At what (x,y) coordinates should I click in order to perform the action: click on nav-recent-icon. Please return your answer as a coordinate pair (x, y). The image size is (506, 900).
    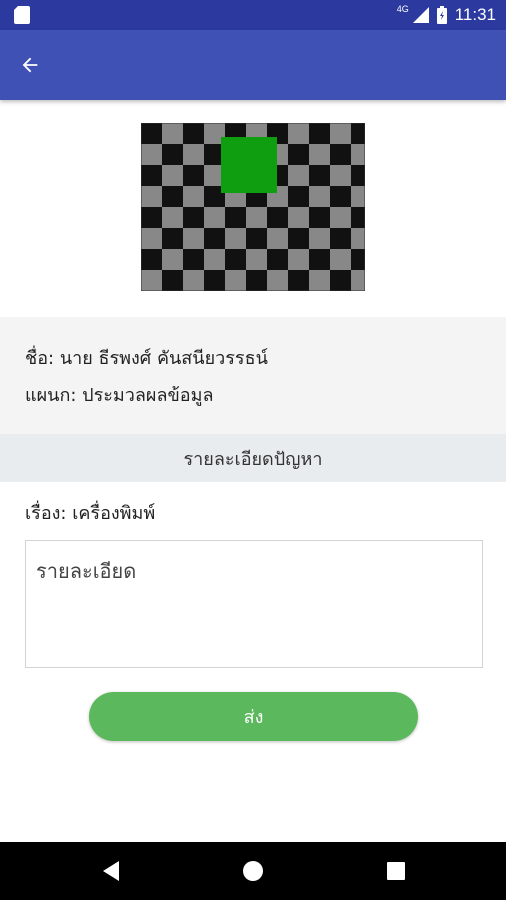
    Looking at the image, I should click on (396, 871).